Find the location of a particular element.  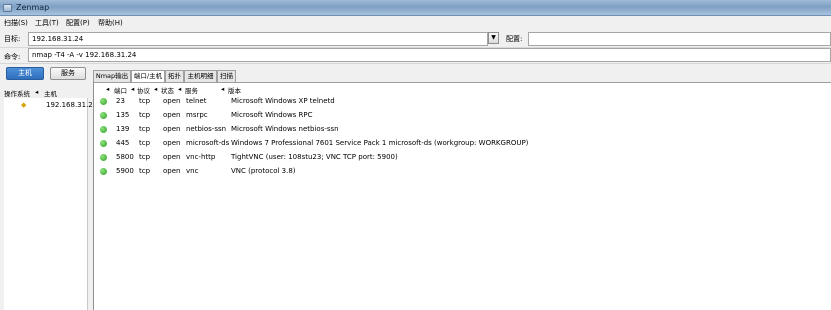

host-os-icon: ◆ is located at coordinates (24, 105).